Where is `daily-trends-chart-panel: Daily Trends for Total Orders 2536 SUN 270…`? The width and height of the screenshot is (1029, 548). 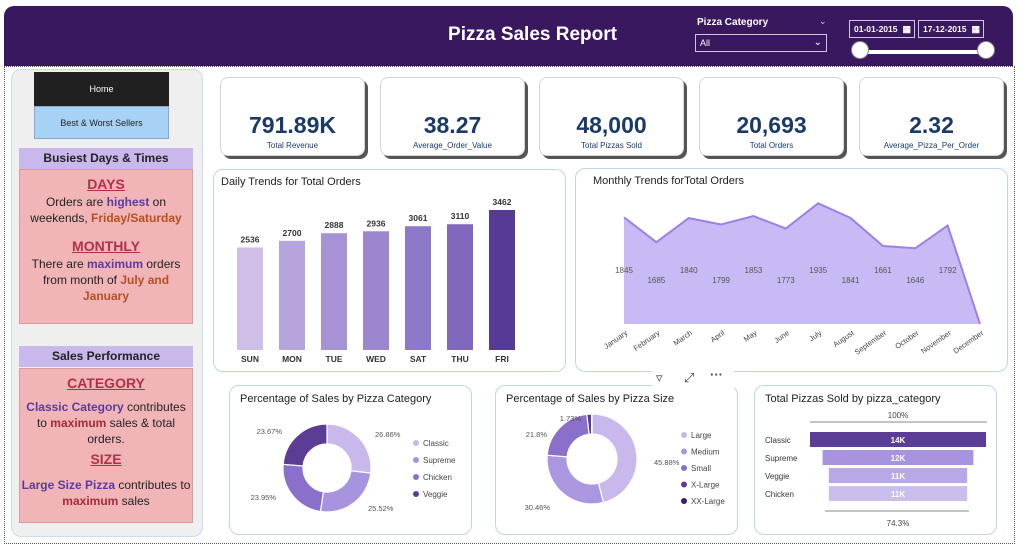 daily-trends-chart-panel: Daily Trends for Total Orders 2536 SUN 270… is located at coordinates (389, 270).